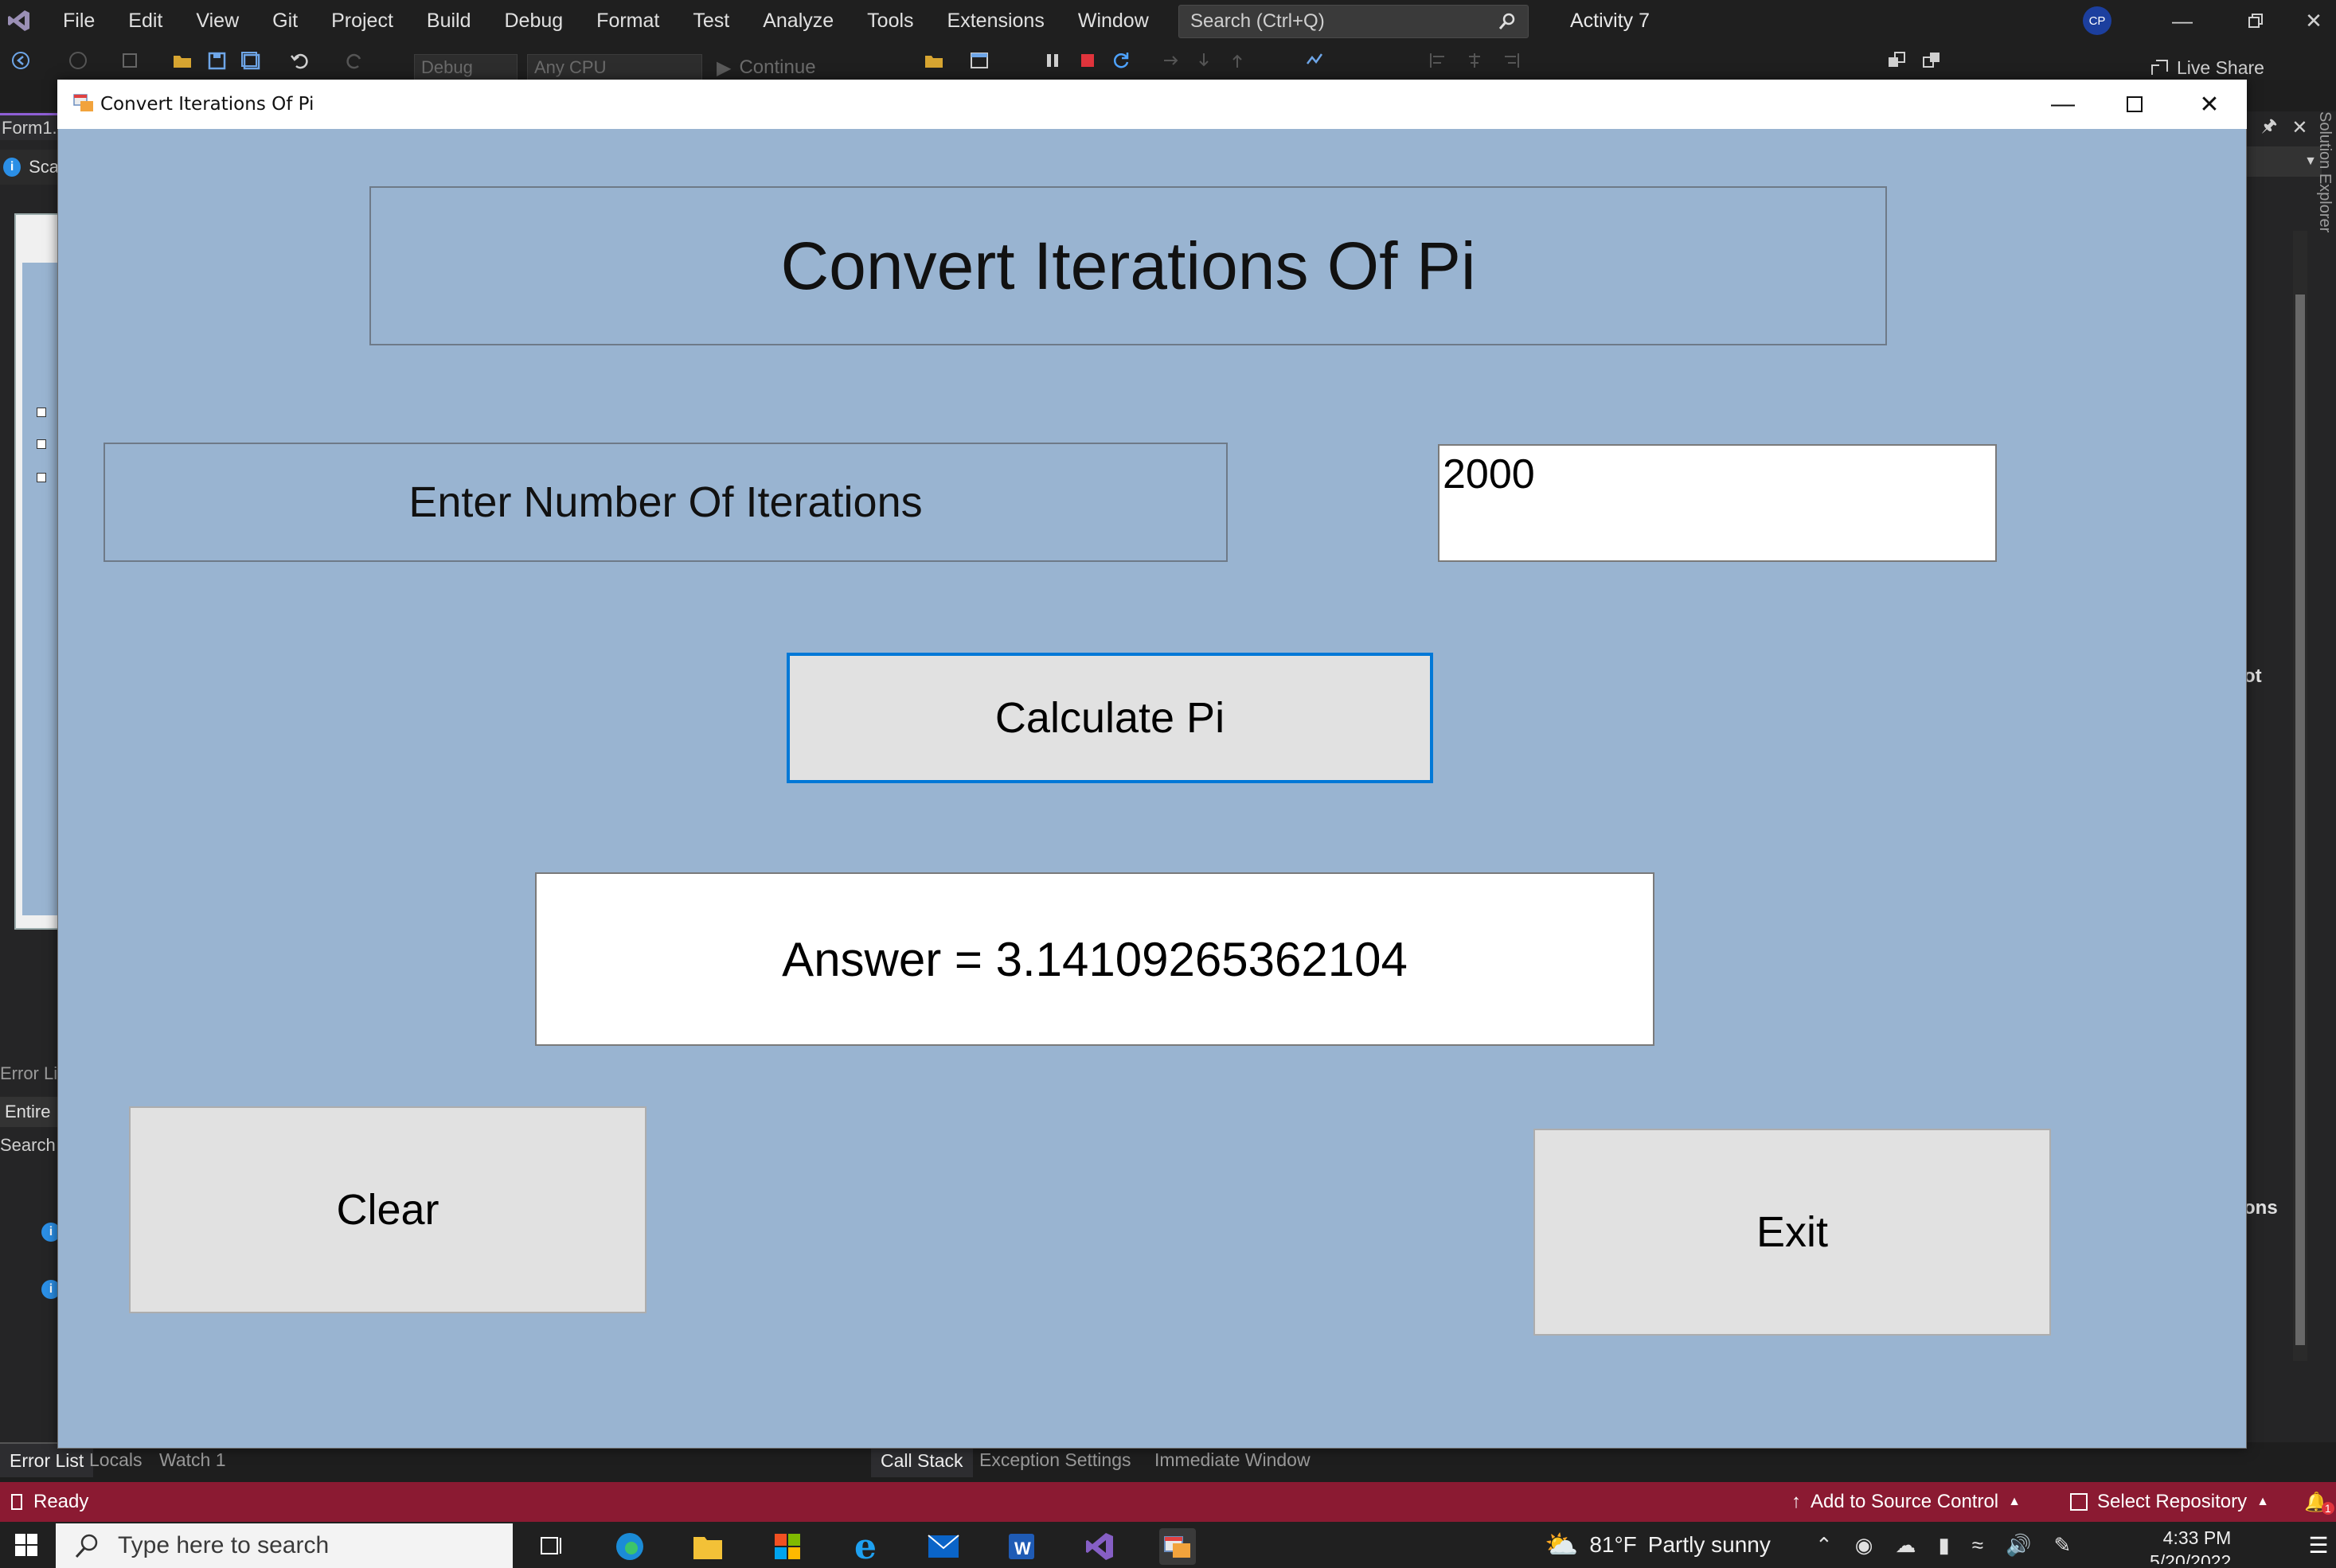 The height and width of the screenshot is (1568, 2336). I want to click on undo-icon, so click(300, 60).